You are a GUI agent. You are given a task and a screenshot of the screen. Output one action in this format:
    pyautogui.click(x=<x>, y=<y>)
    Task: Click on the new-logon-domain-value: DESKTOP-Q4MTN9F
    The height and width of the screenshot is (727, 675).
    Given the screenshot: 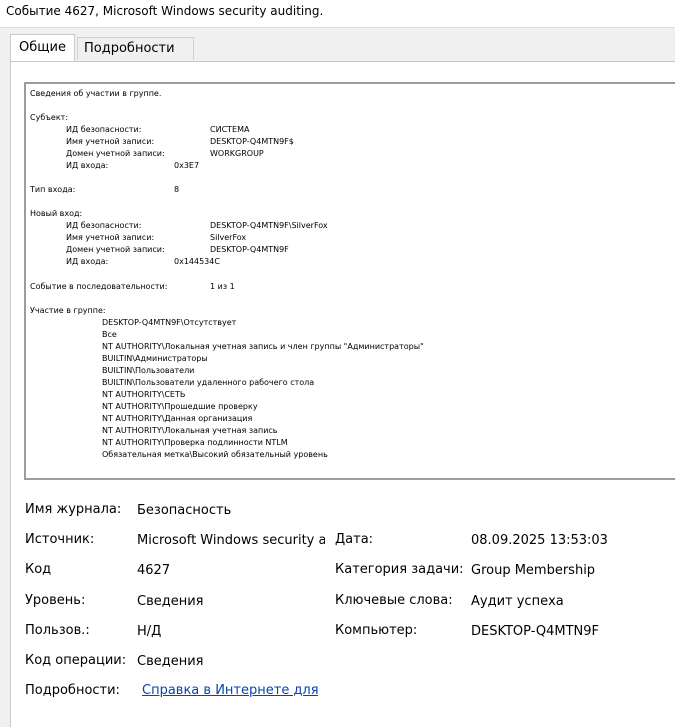 What is the action you would take?
    pyautogui.click(x=249, y=249)
    